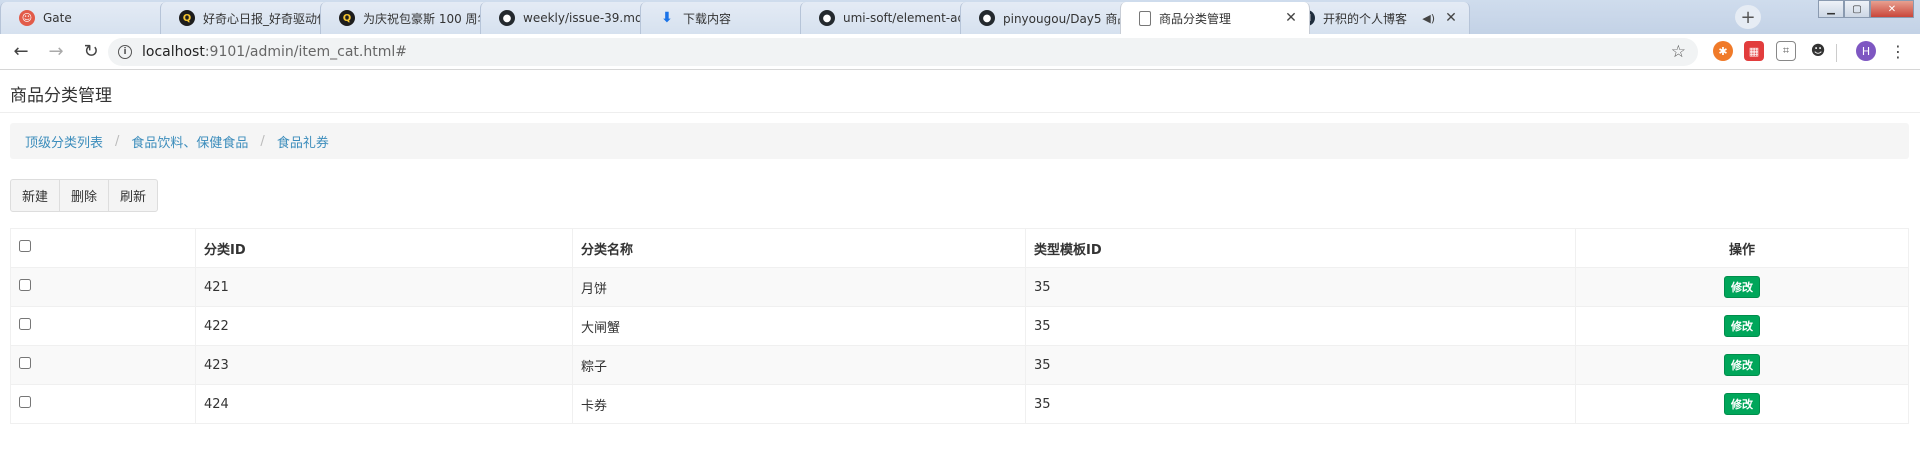  Describe the element at coordinates (64, 141) in the screenshot. I see `breadcrumb-item-top-level: 顶级分类列表` at that location.